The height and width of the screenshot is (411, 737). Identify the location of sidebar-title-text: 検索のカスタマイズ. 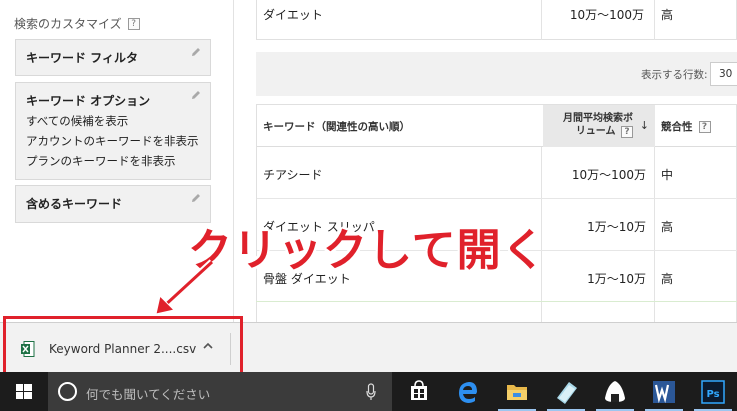
(68, 24).